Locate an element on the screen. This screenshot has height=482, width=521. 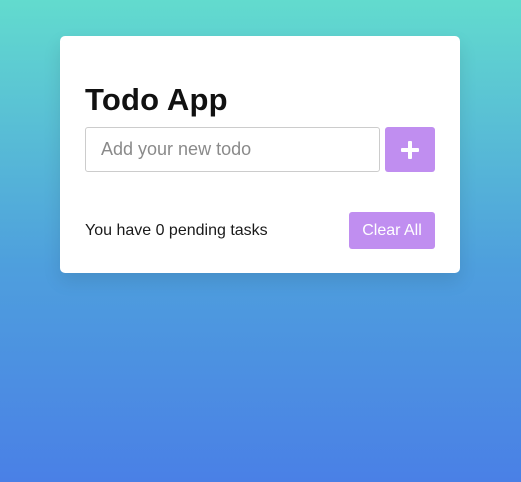
plus-icon is located at coordinates (410, 149).